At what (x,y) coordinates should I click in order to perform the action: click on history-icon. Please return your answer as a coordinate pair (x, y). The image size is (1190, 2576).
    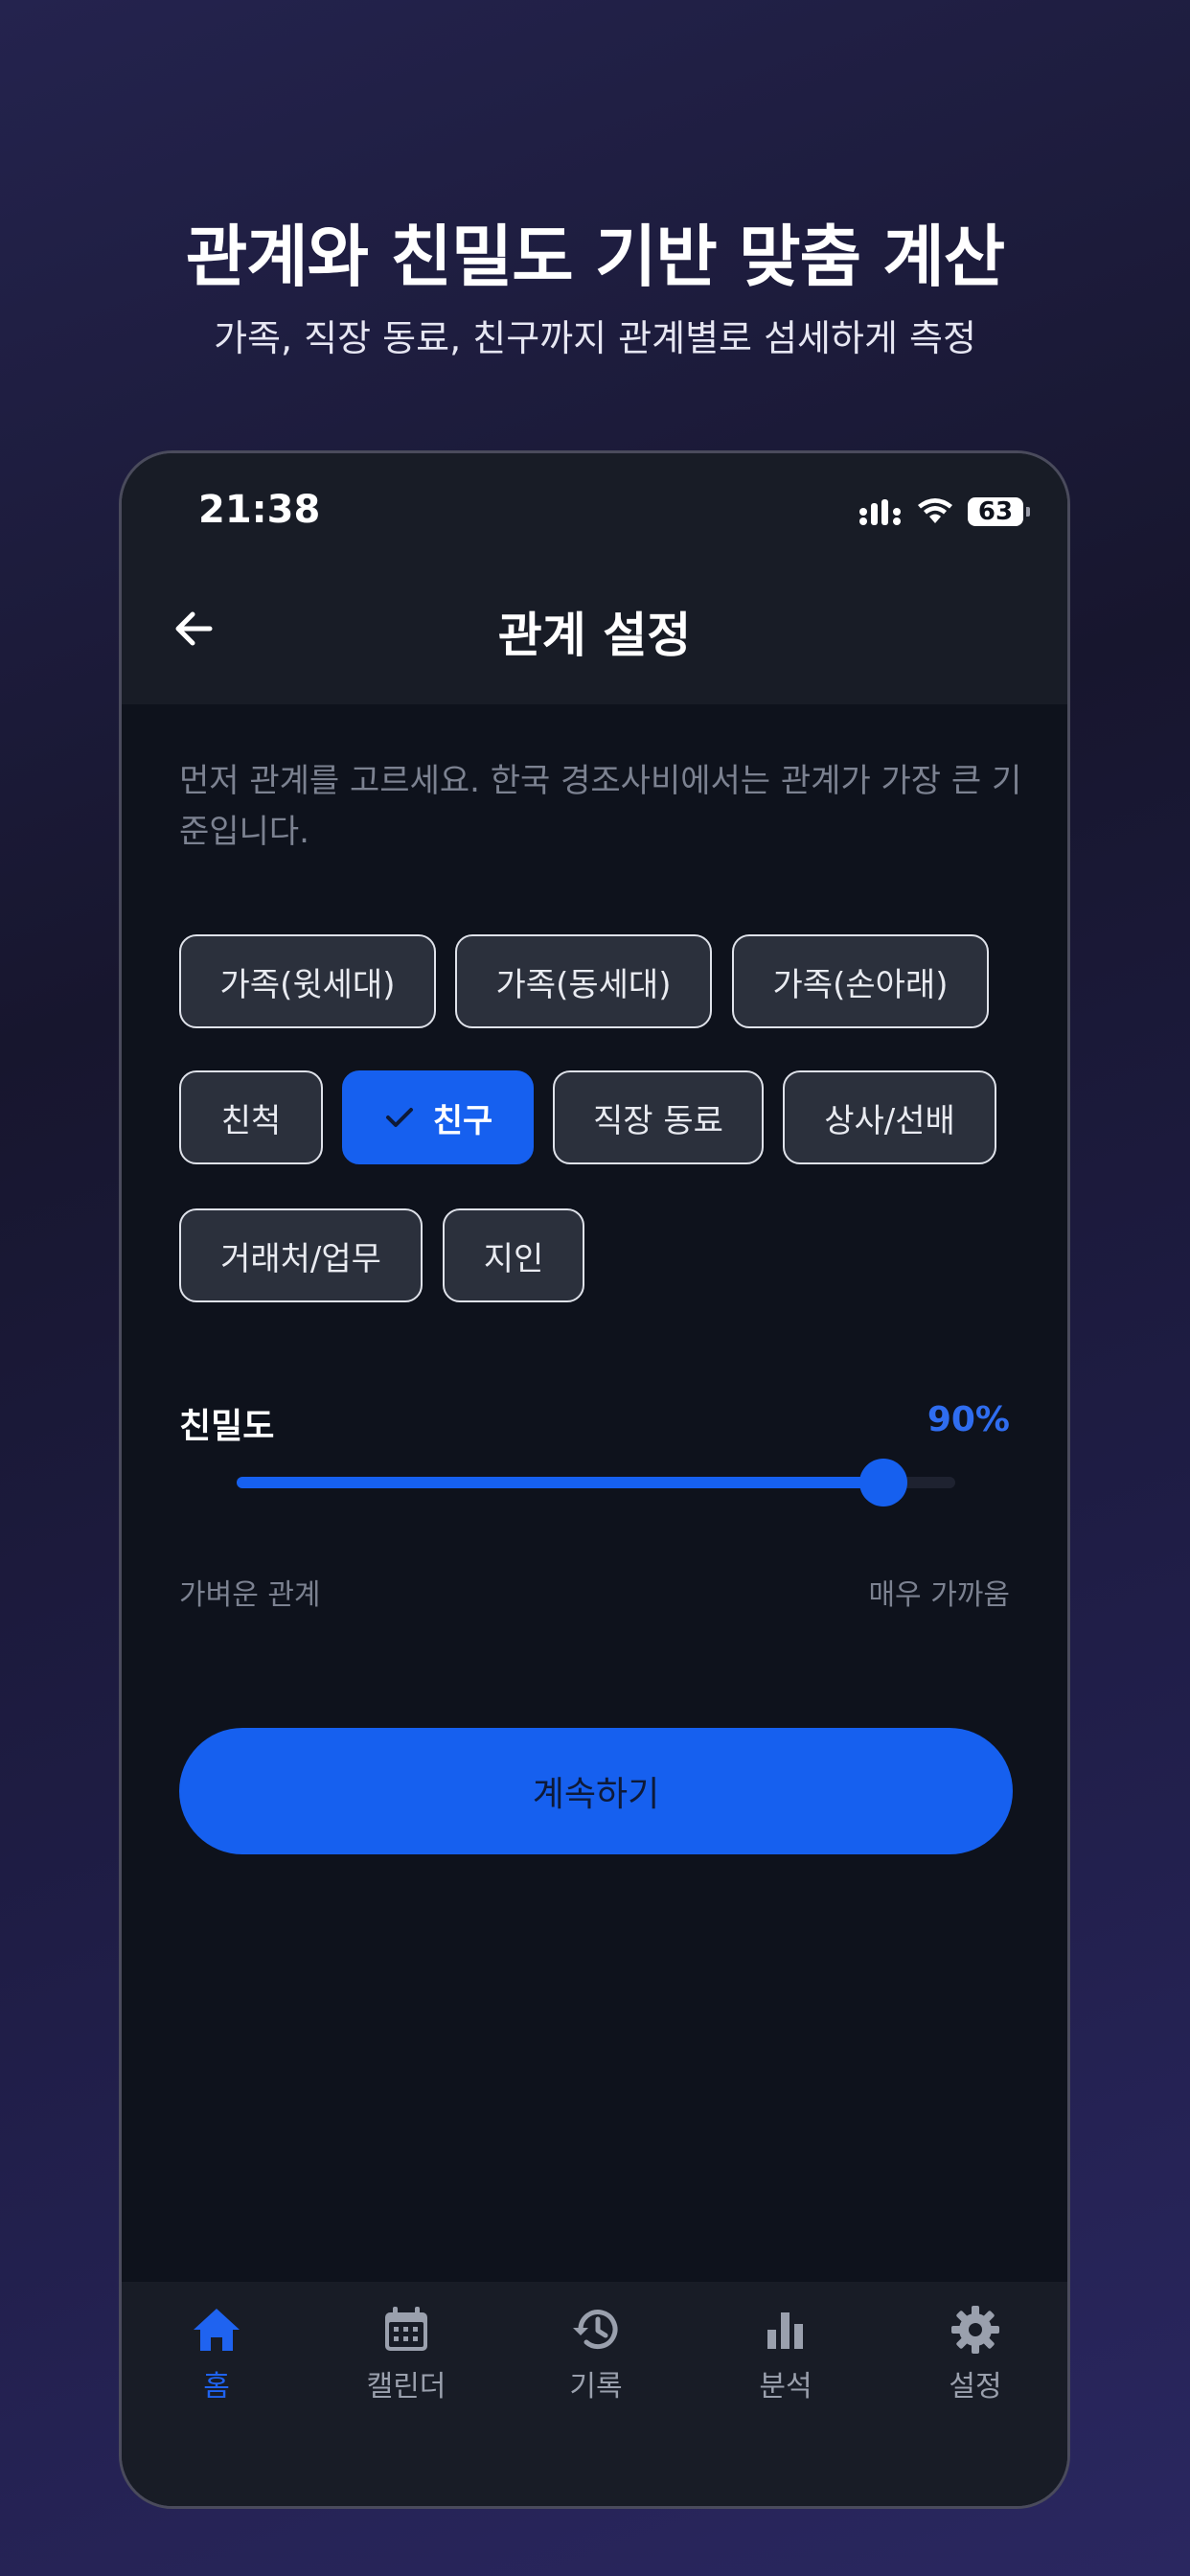
    Looking at the image, I should click on (595, 2330).